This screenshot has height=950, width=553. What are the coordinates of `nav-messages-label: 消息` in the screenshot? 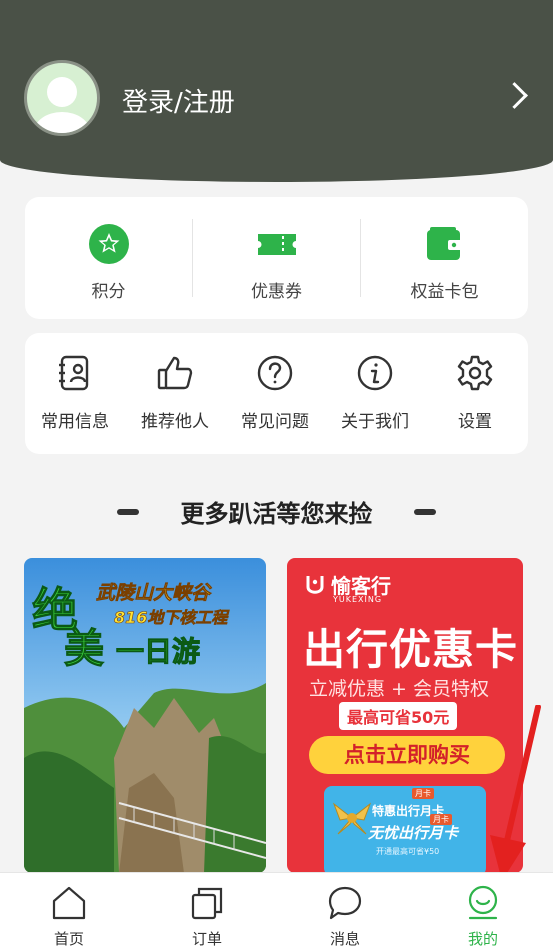 It's located at (344, 939).